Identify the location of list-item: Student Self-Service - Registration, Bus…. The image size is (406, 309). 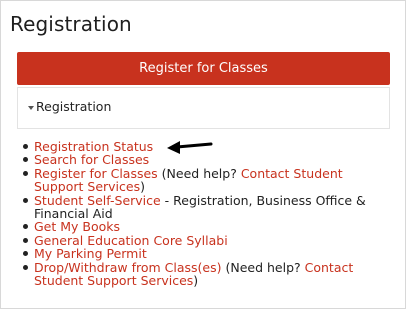
(206, 207).